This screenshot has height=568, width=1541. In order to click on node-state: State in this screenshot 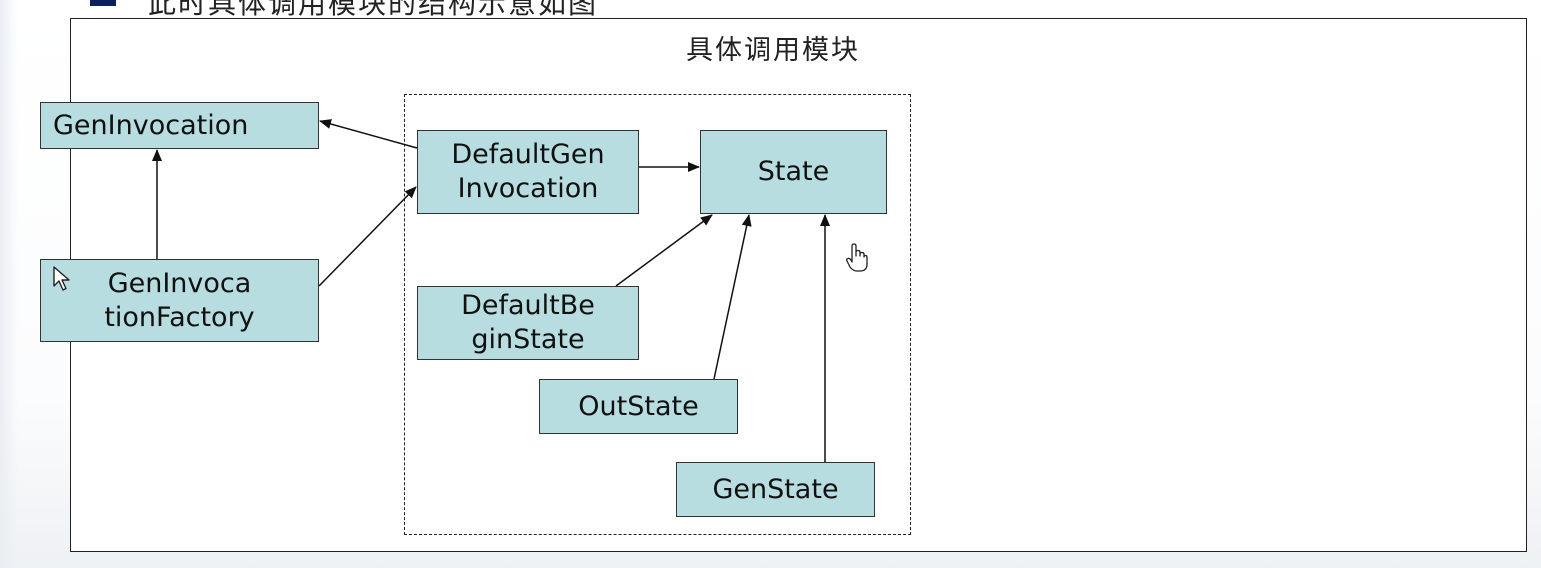, I will do `click(793, 172)`.